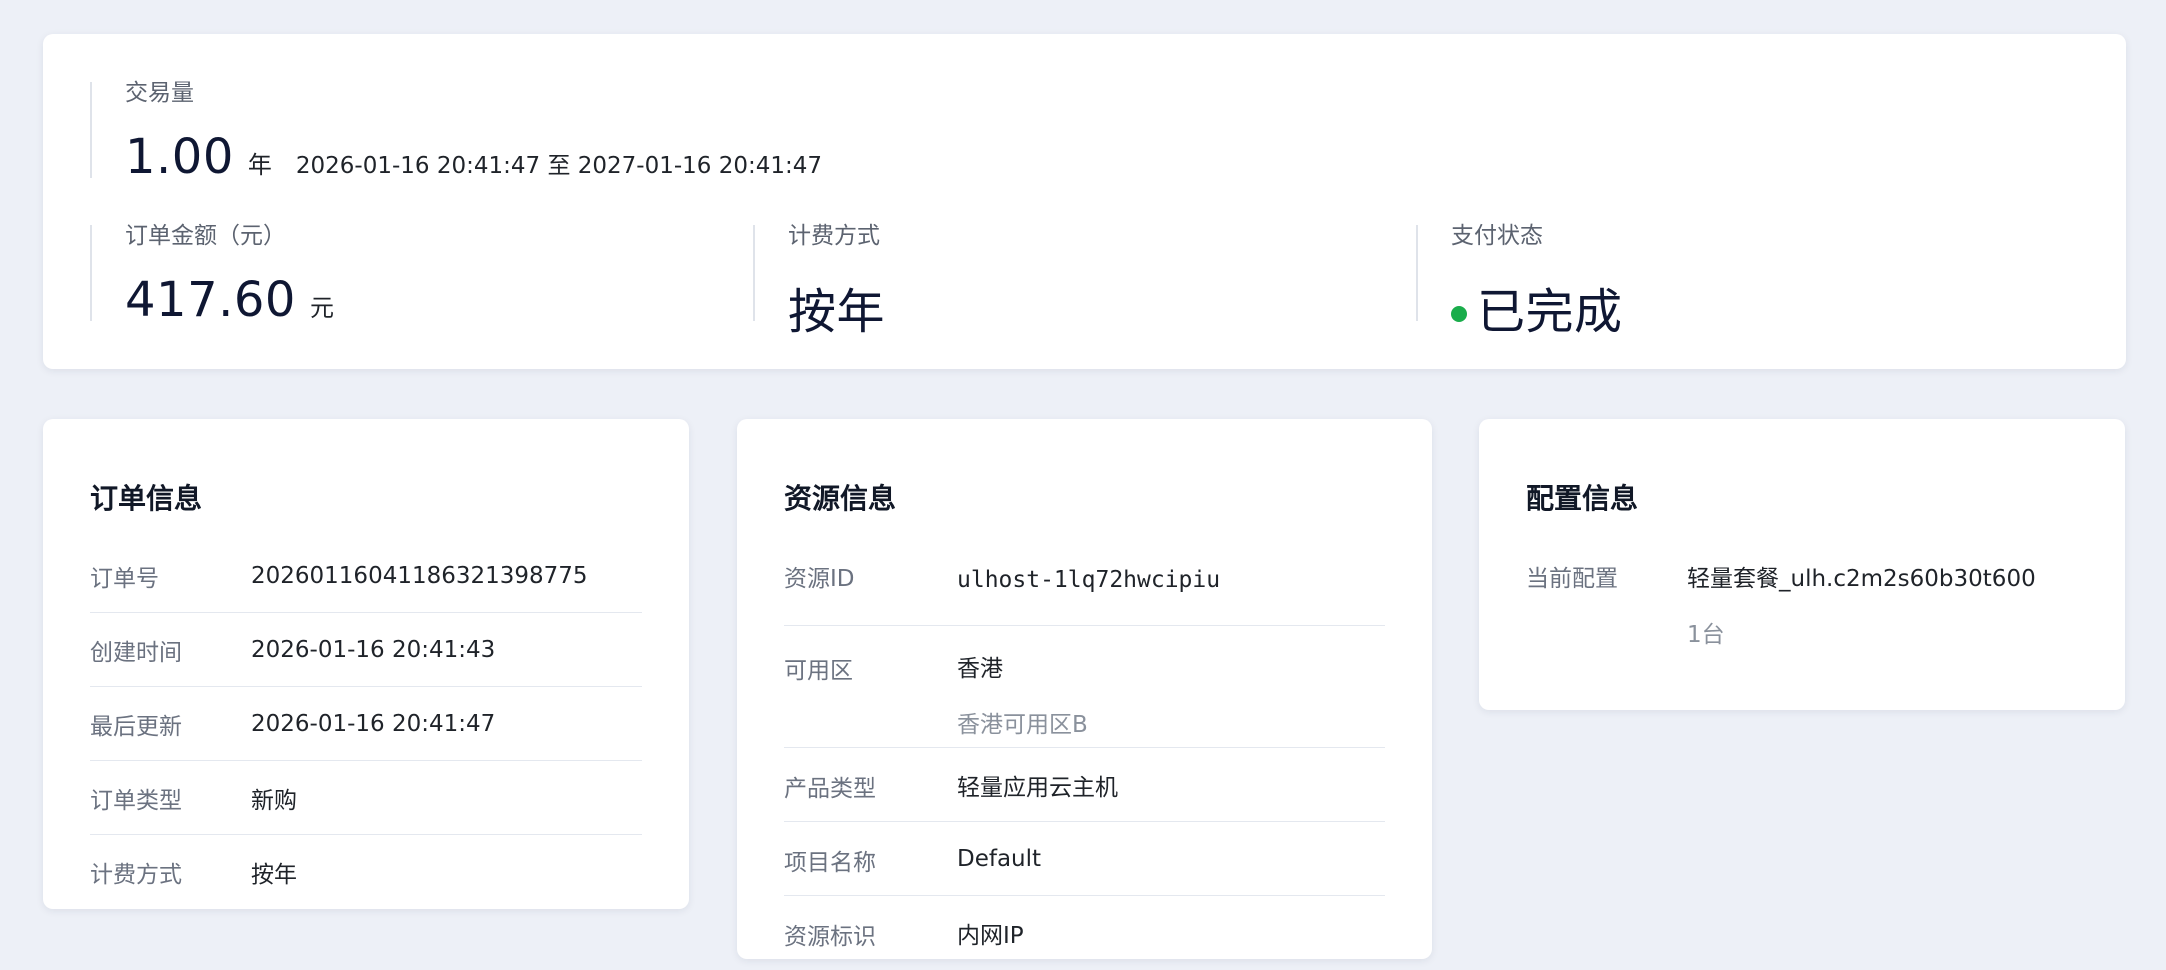 This screenshot has height=970, width=2166. What do you see at coordinates (830, 862) in the screenshot?
I see `project-name-key: 项目名称` at bounding box center [830, 862].